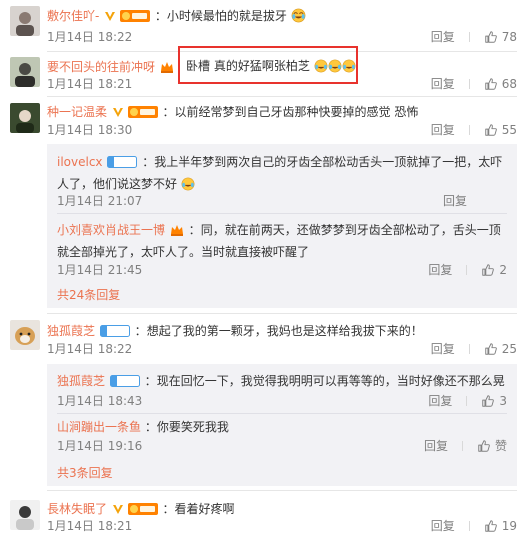 Image resolution: width=527 pixels, height=539 pixels. I want to click on like-count: 25, so click(509, 349).